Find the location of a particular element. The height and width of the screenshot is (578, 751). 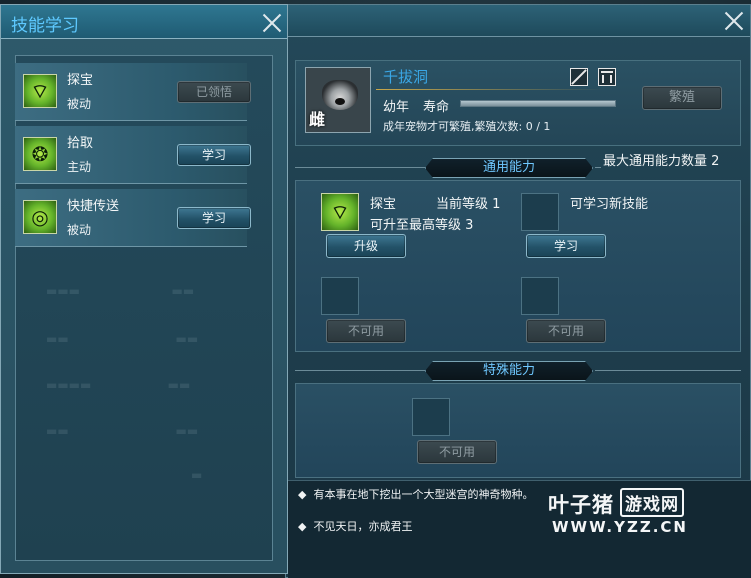

pet-panel-titlebar is located at coordinates (518, 21).